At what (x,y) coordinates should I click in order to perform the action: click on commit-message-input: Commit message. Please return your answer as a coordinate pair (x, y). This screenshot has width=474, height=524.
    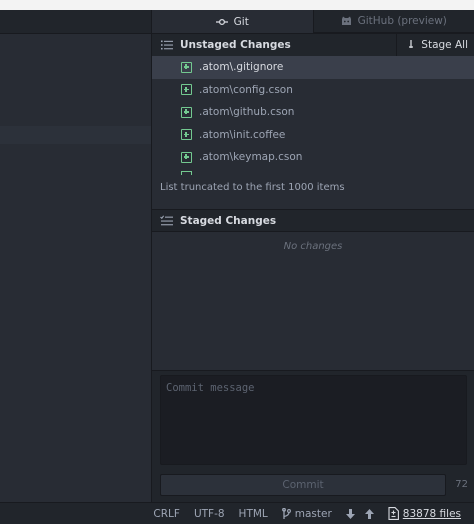
    Looking at the image, I should click on (313, 420).